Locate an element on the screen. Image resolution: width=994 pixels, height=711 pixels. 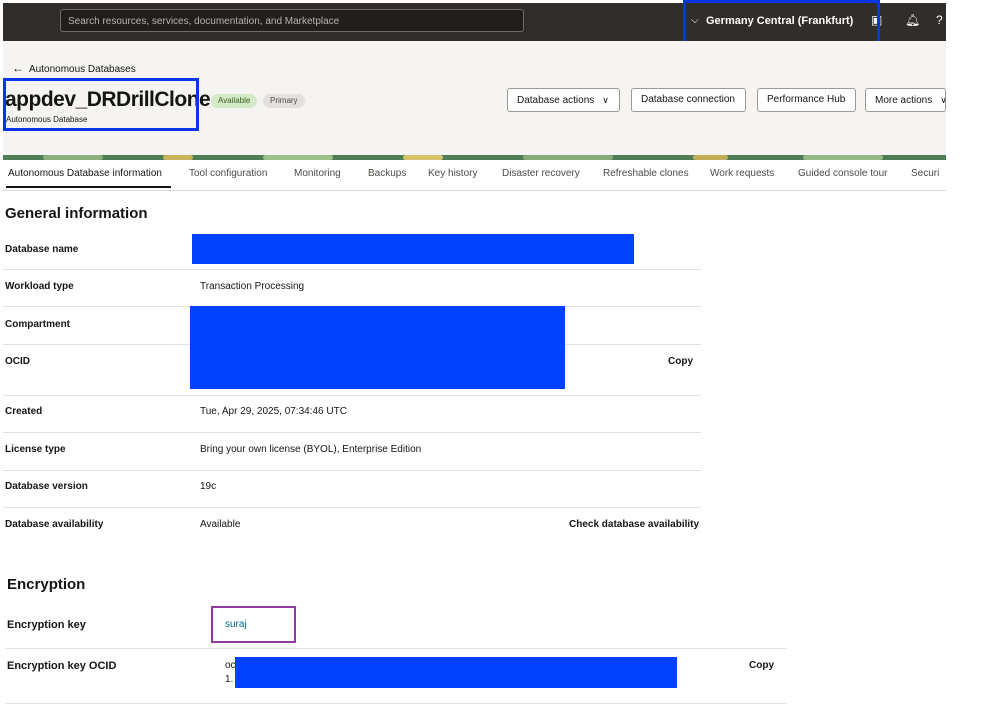
back-to-autonomous-databases-link: ← Autonomous Databases is located at coordinates (74, 68).